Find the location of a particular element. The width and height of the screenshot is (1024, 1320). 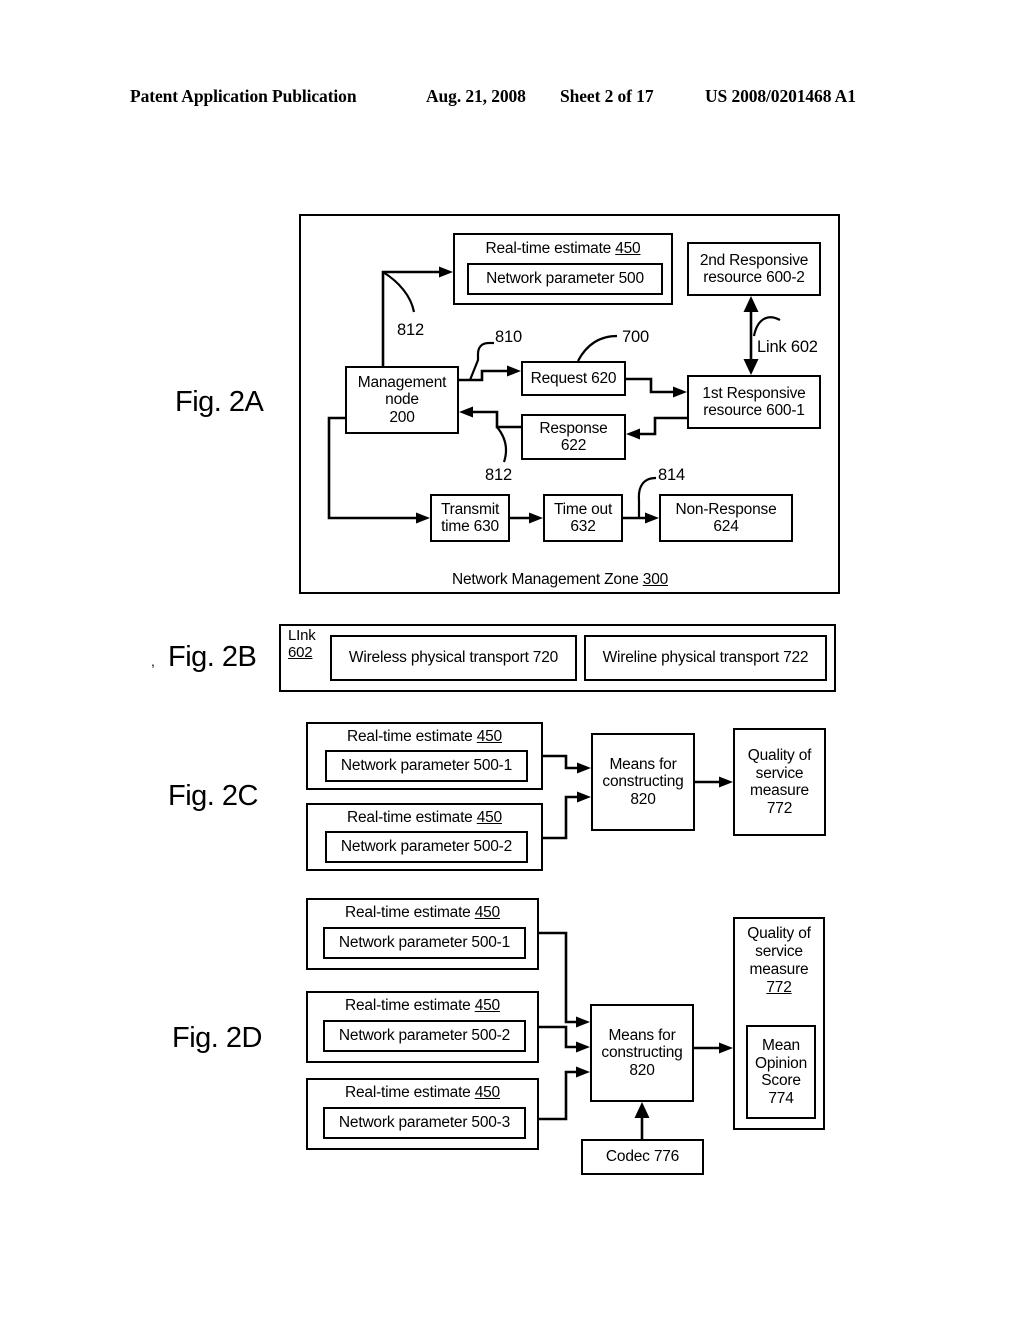

fig2b-link-word: LInk is located at coordinates (302, 635).